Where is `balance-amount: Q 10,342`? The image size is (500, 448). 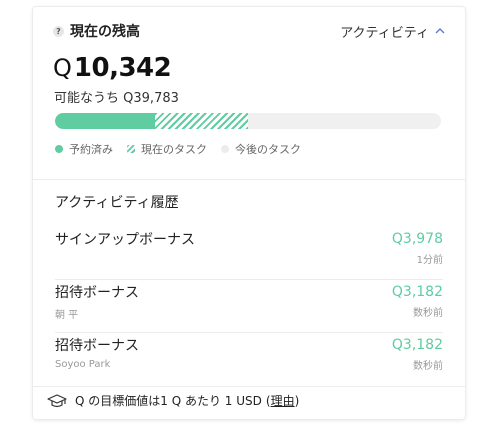
balance-amount: Q 10,342 is located at coordinates (112, 68).